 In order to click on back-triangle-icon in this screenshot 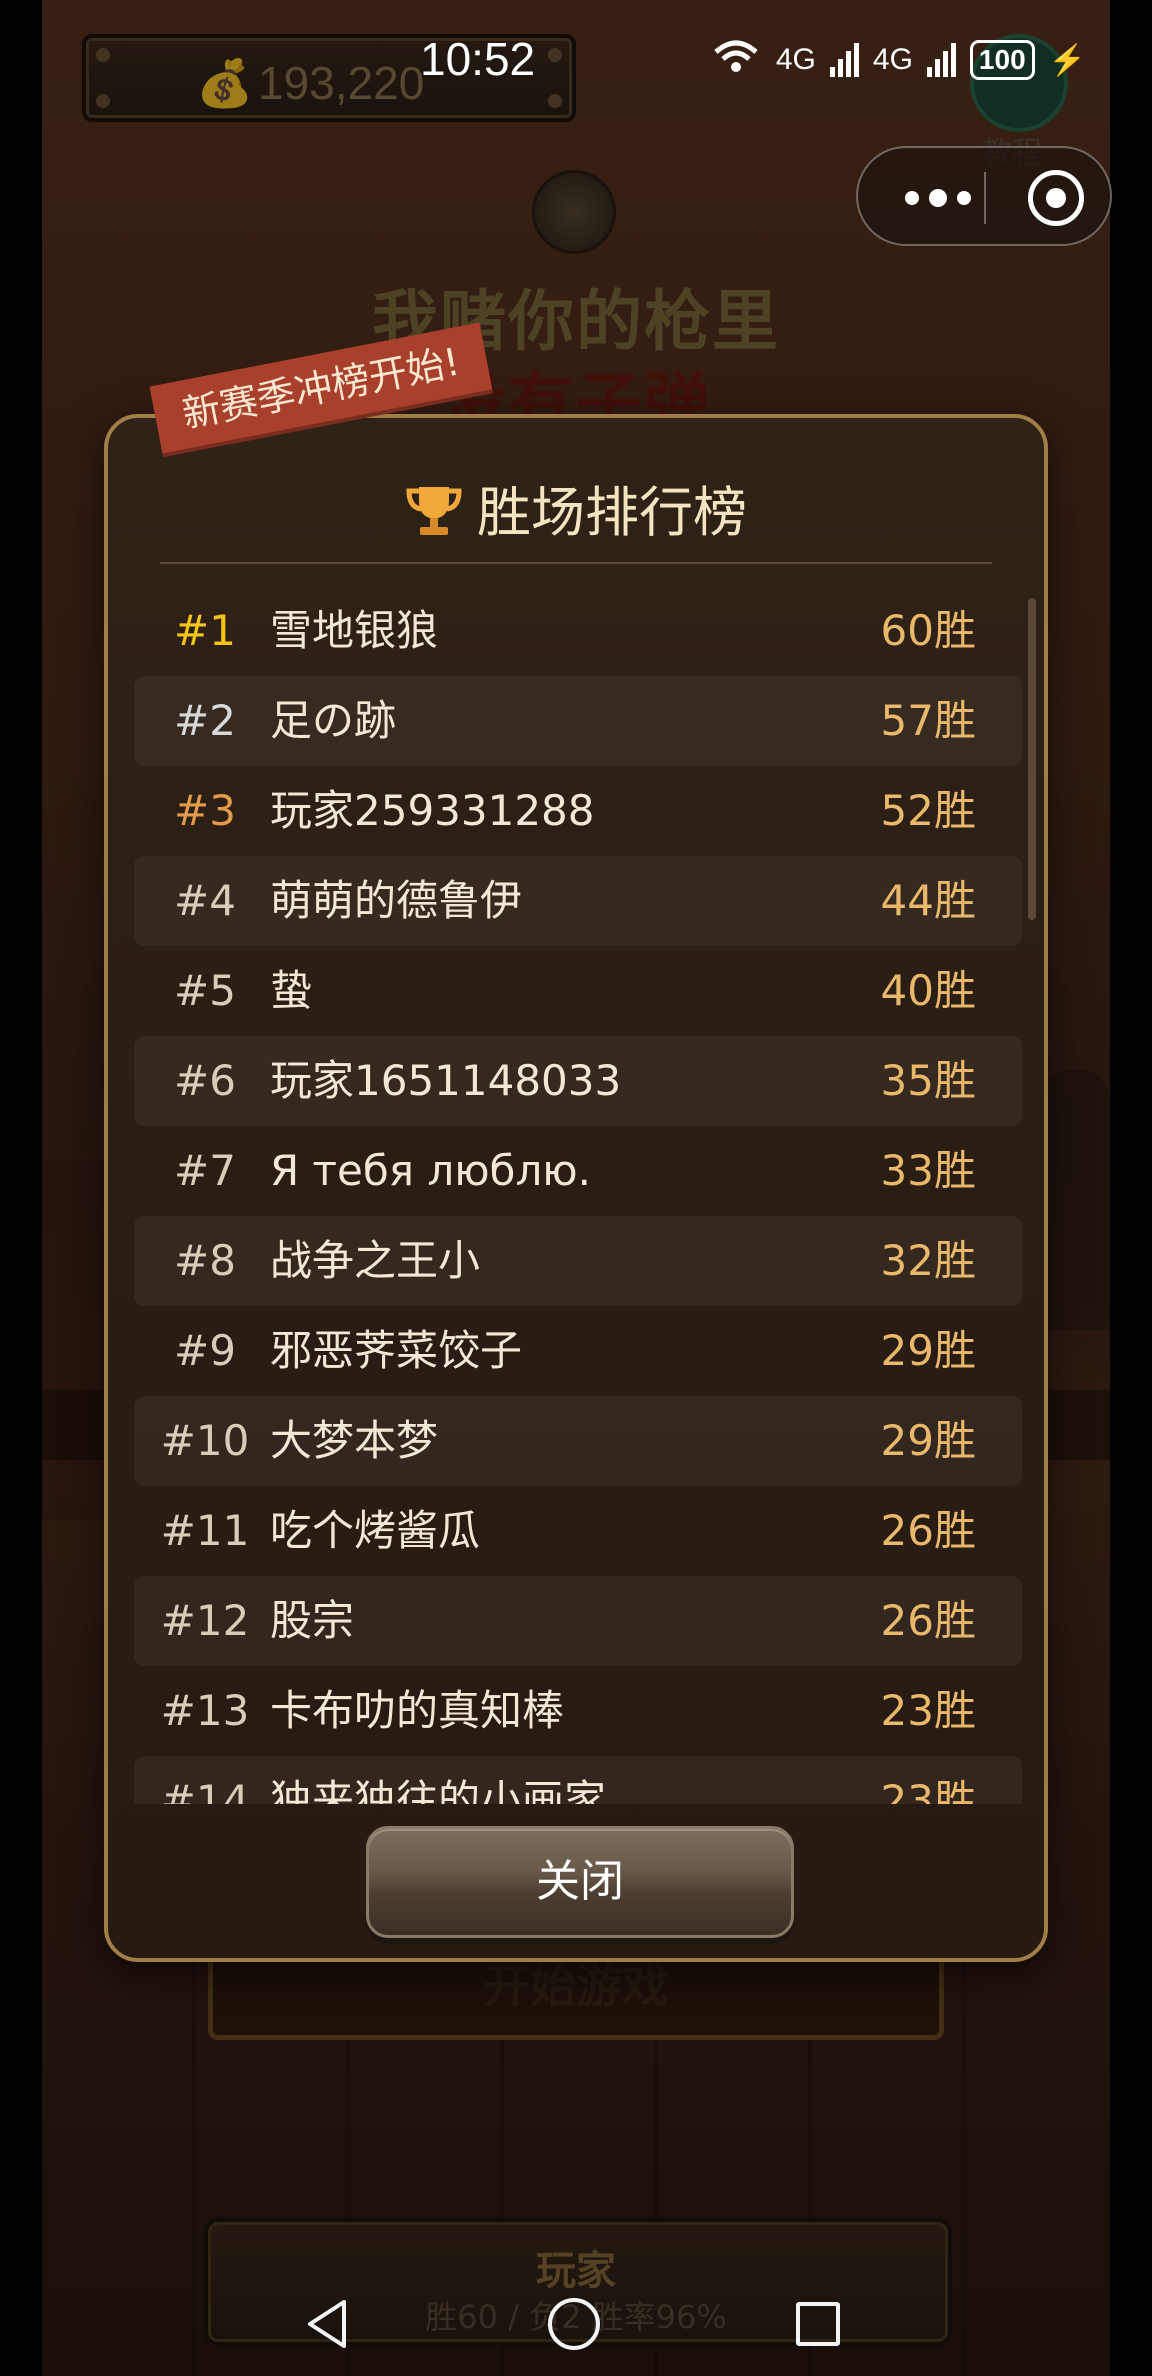, I will do `click(328, 2326)`.